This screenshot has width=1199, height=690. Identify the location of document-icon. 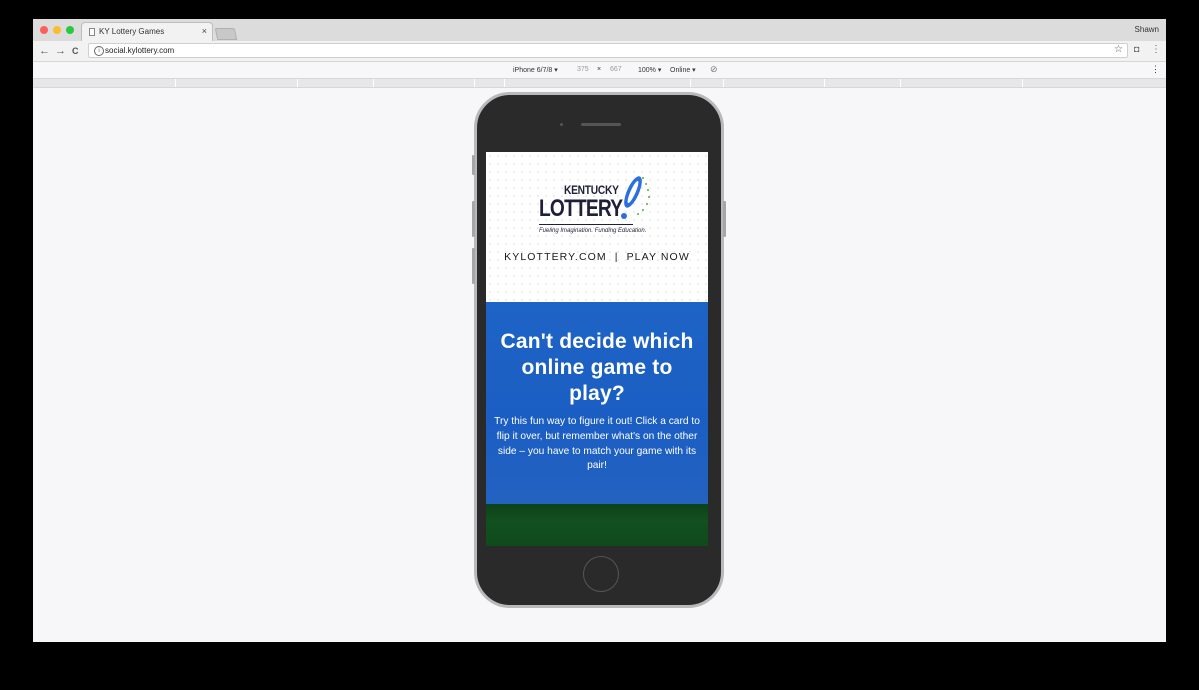
(92, 32).